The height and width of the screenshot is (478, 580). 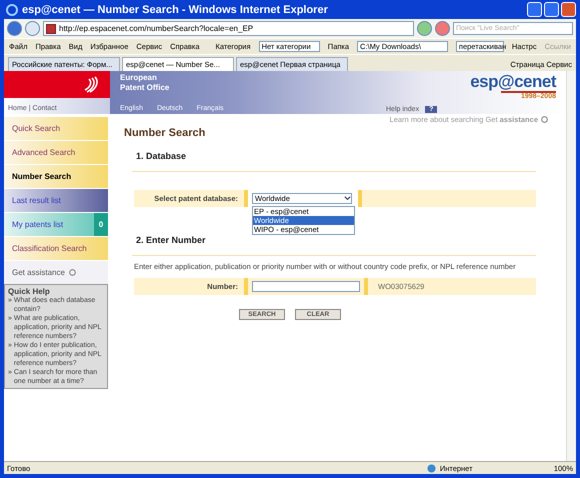 I want to click on quick-help-title: Quick Help, so click(x=29, y=291).